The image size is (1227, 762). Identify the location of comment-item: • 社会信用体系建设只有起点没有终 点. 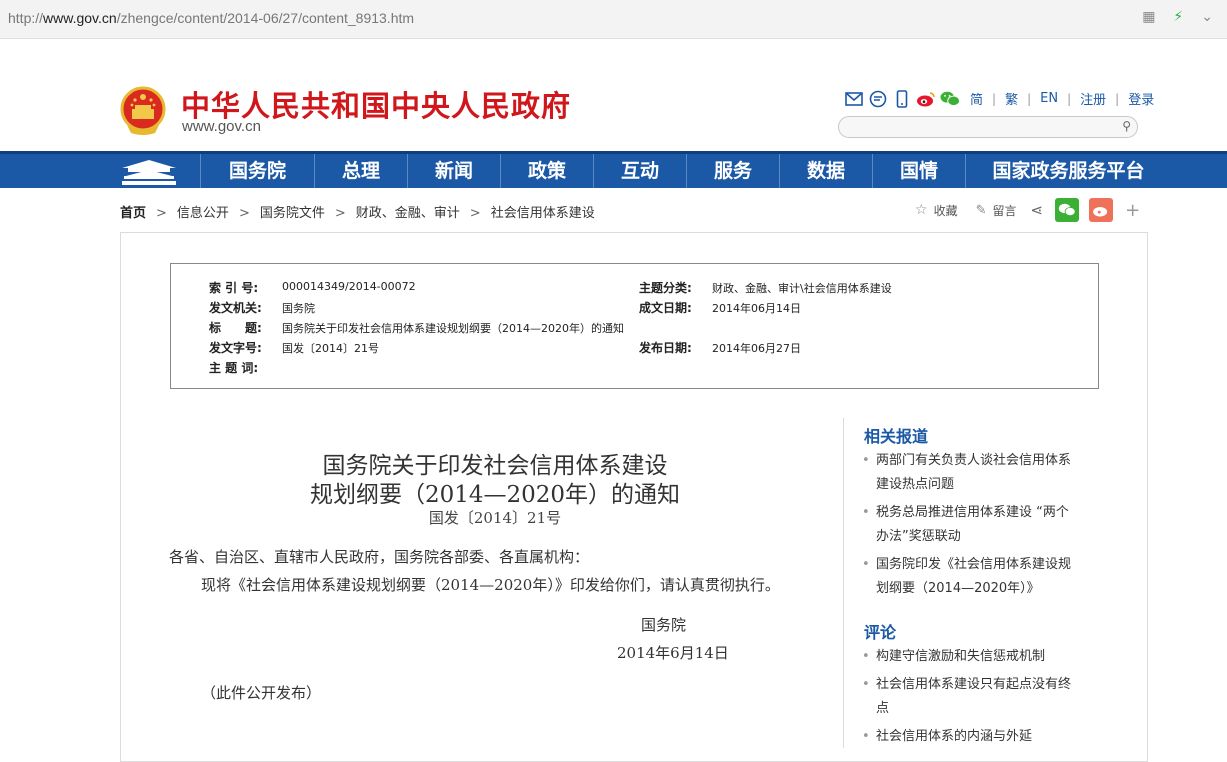
(982, 697).